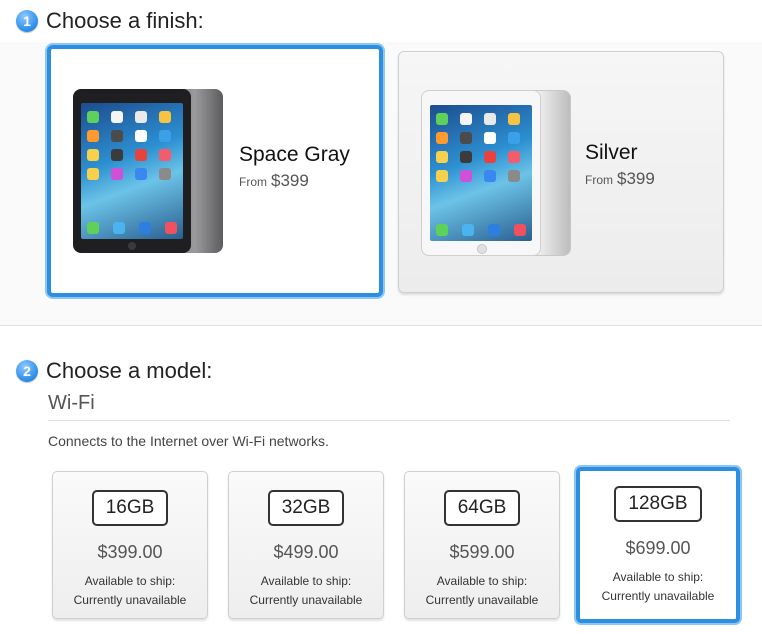  Describe the element at coordinates (482, 552) in the screenshot. I see `model-price: $599.00` at that location.